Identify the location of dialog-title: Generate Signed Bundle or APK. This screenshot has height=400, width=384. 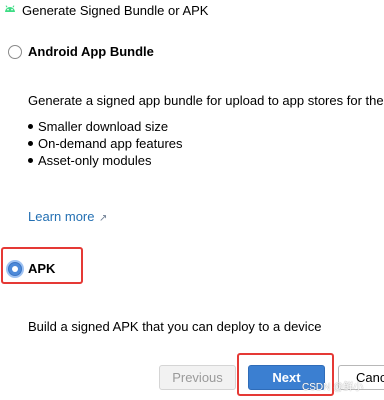
(115, 10).